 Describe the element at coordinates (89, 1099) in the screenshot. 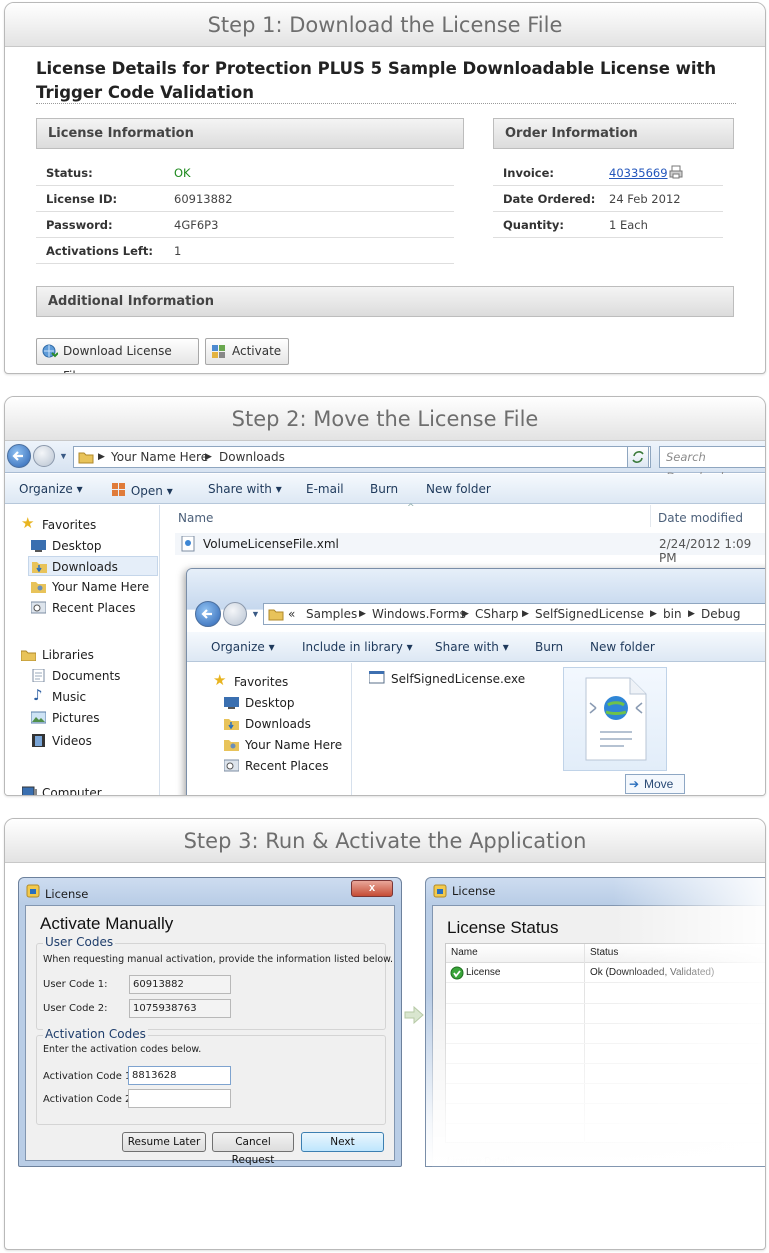

I see `activation-code-2-label: Activation Code 2:` at that location.